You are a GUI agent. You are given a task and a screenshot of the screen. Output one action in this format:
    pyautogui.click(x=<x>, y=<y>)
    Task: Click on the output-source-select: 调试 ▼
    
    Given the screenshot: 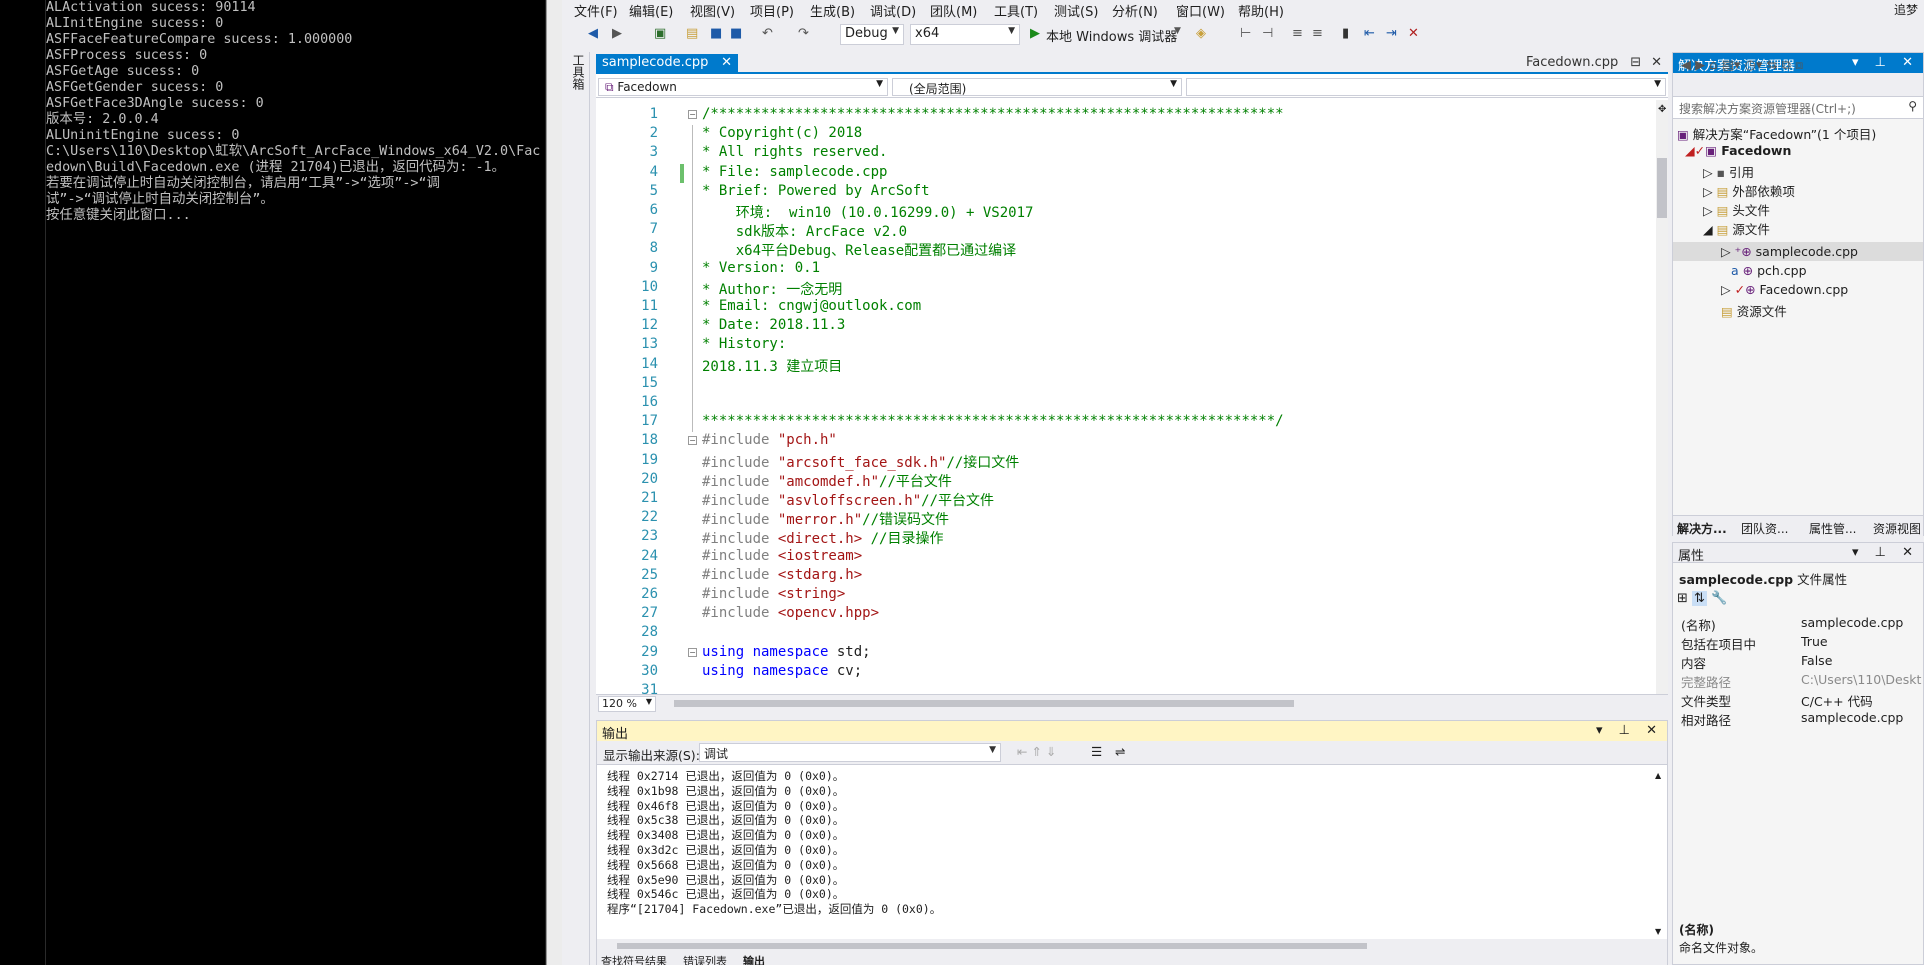 What is the action you would take?
    pyautogui.click(x=850, y=752)
    